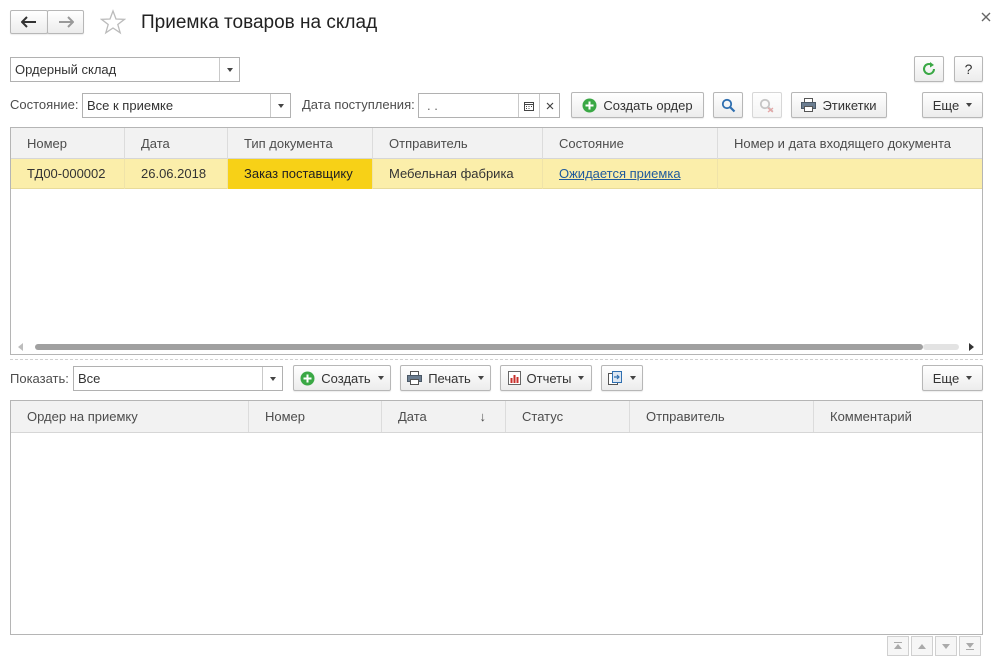 The height and width of the screenshot is (666, 1000). I want to click on create-order-button: Создать ордер, so click(637, 105).